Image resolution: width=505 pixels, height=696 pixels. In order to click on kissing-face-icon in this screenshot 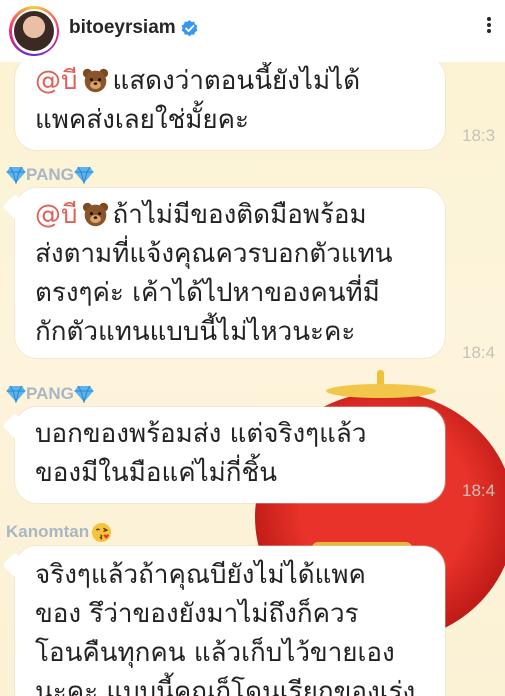, I will do `click(102, 532)`.